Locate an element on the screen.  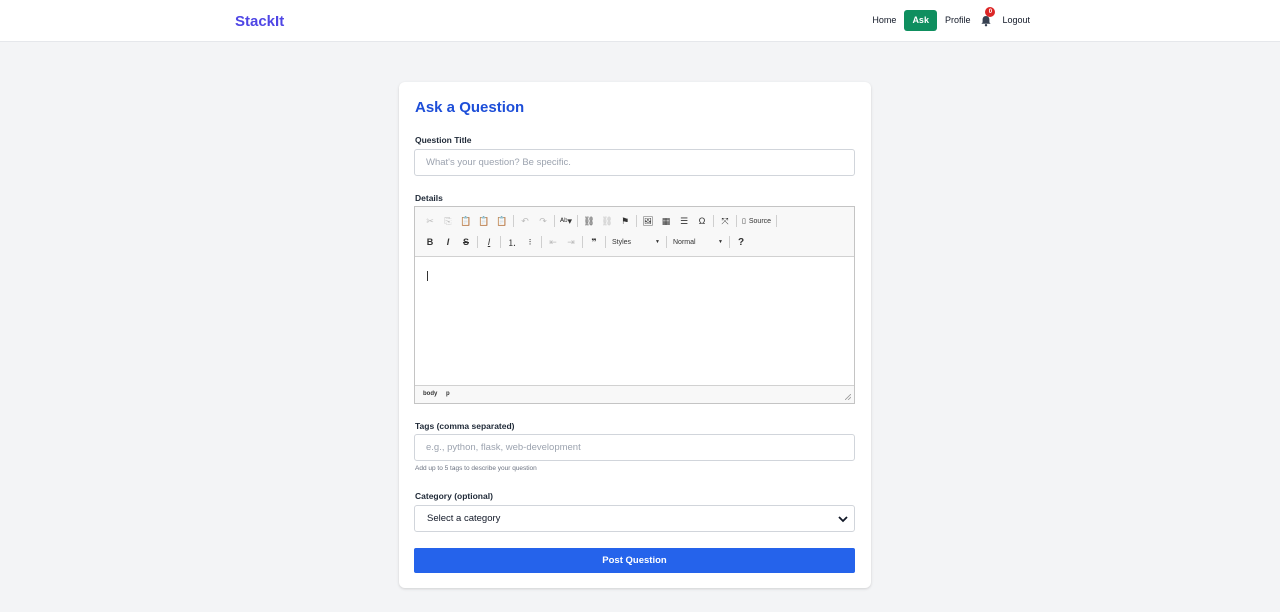
post-question-button: Post Question is located at coordinates (634, 560).